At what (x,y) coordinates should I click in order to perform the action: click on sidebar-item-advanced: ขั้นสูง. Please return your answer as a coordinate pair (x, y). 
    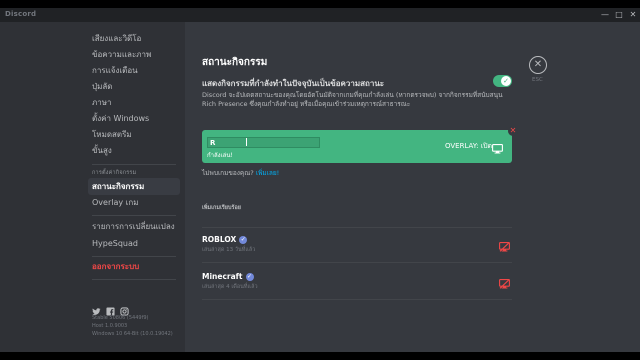
    Looking at the image, I should click on (134, 150).